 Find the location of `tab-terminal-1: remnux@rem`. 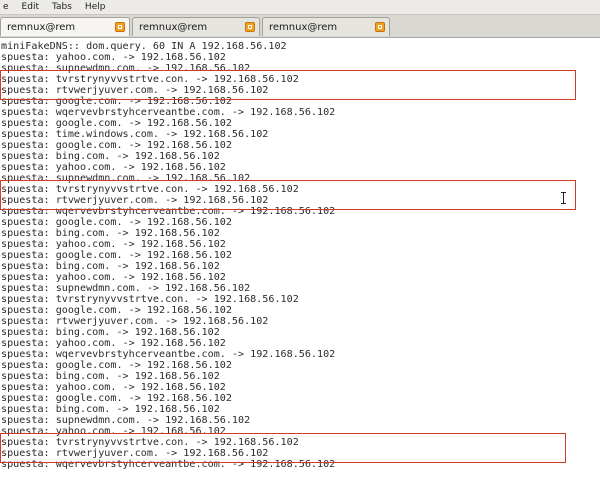

tab-terminal-1: remnux@rem is located at coordinates (65, 26).